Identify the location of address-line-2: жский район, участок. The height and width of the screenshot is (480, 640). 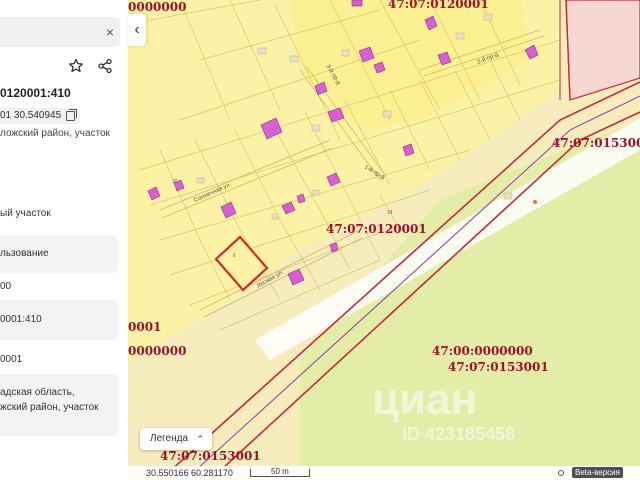
(49, 407).